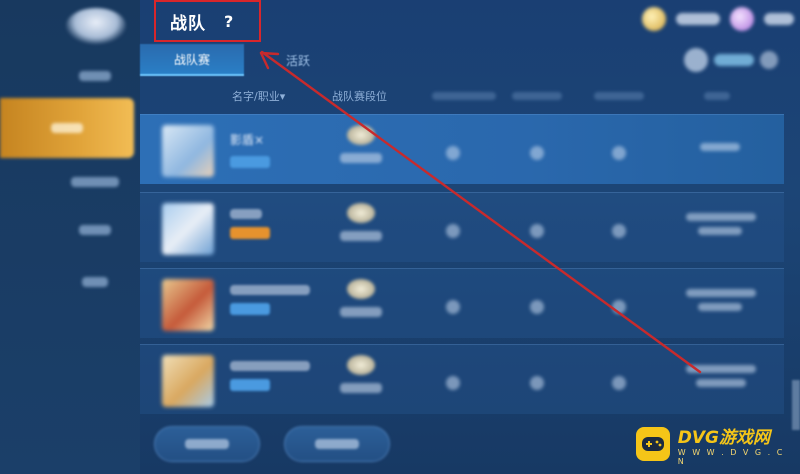 This screenshot has width=800, height=474. I want to click on tab-active: 活跃, so click(298, 60).